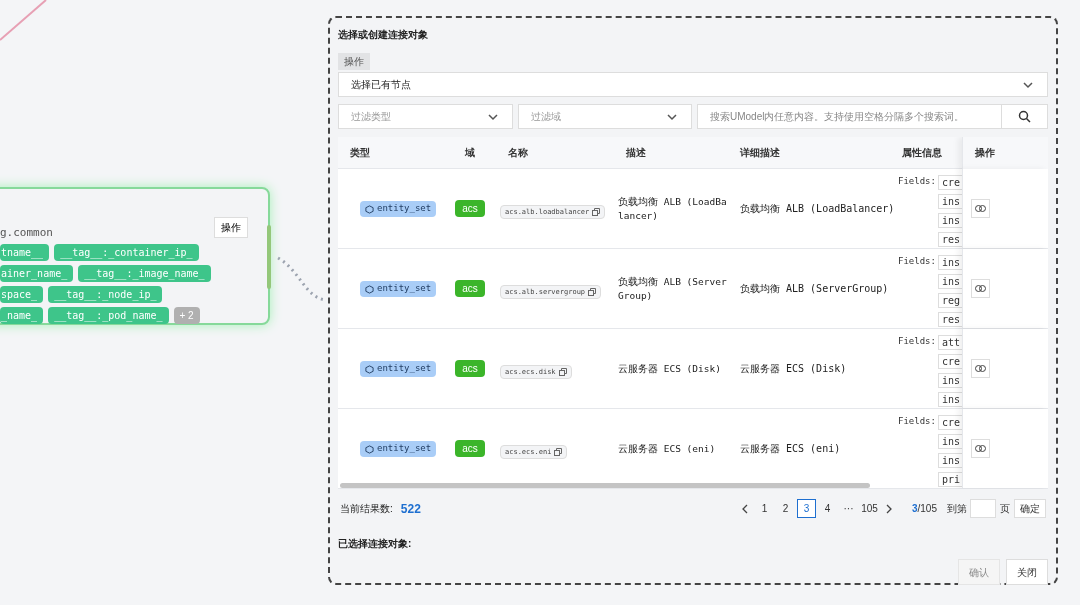 The height and width of the screenshot is (605, 1080). I want to click on detail-cell-text: 负载均衡 ALB (LoadBalancer), so click(814, 209).